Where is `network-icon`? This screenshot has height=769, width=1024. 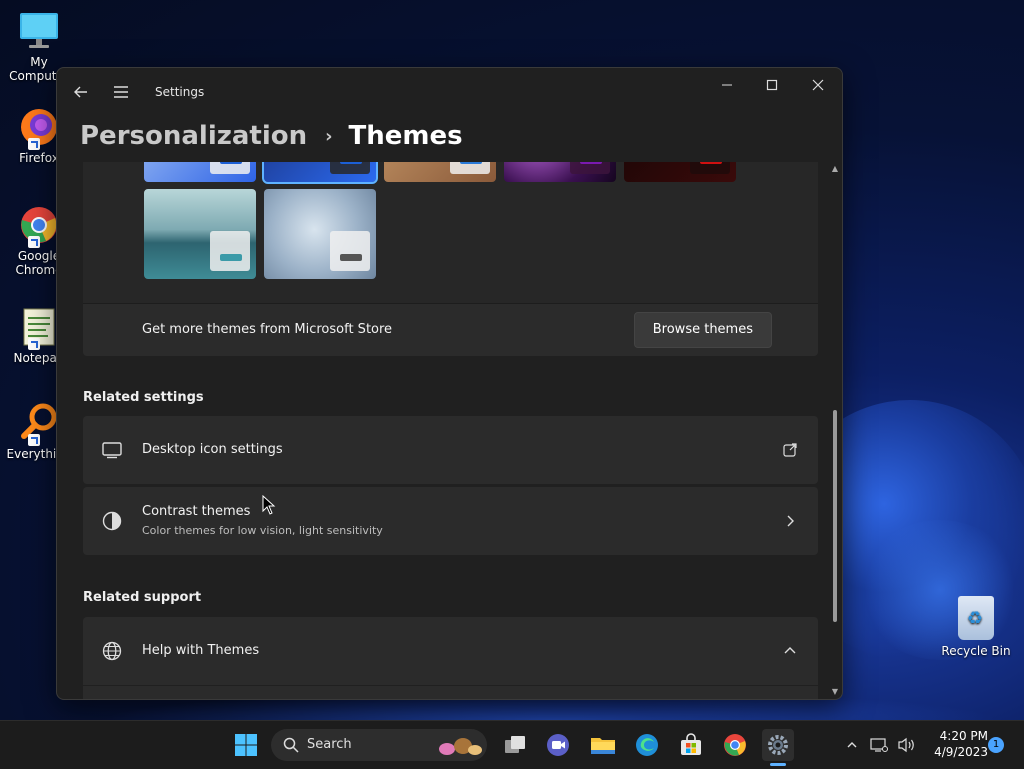
network-icon is located at coordinates (879, 745).